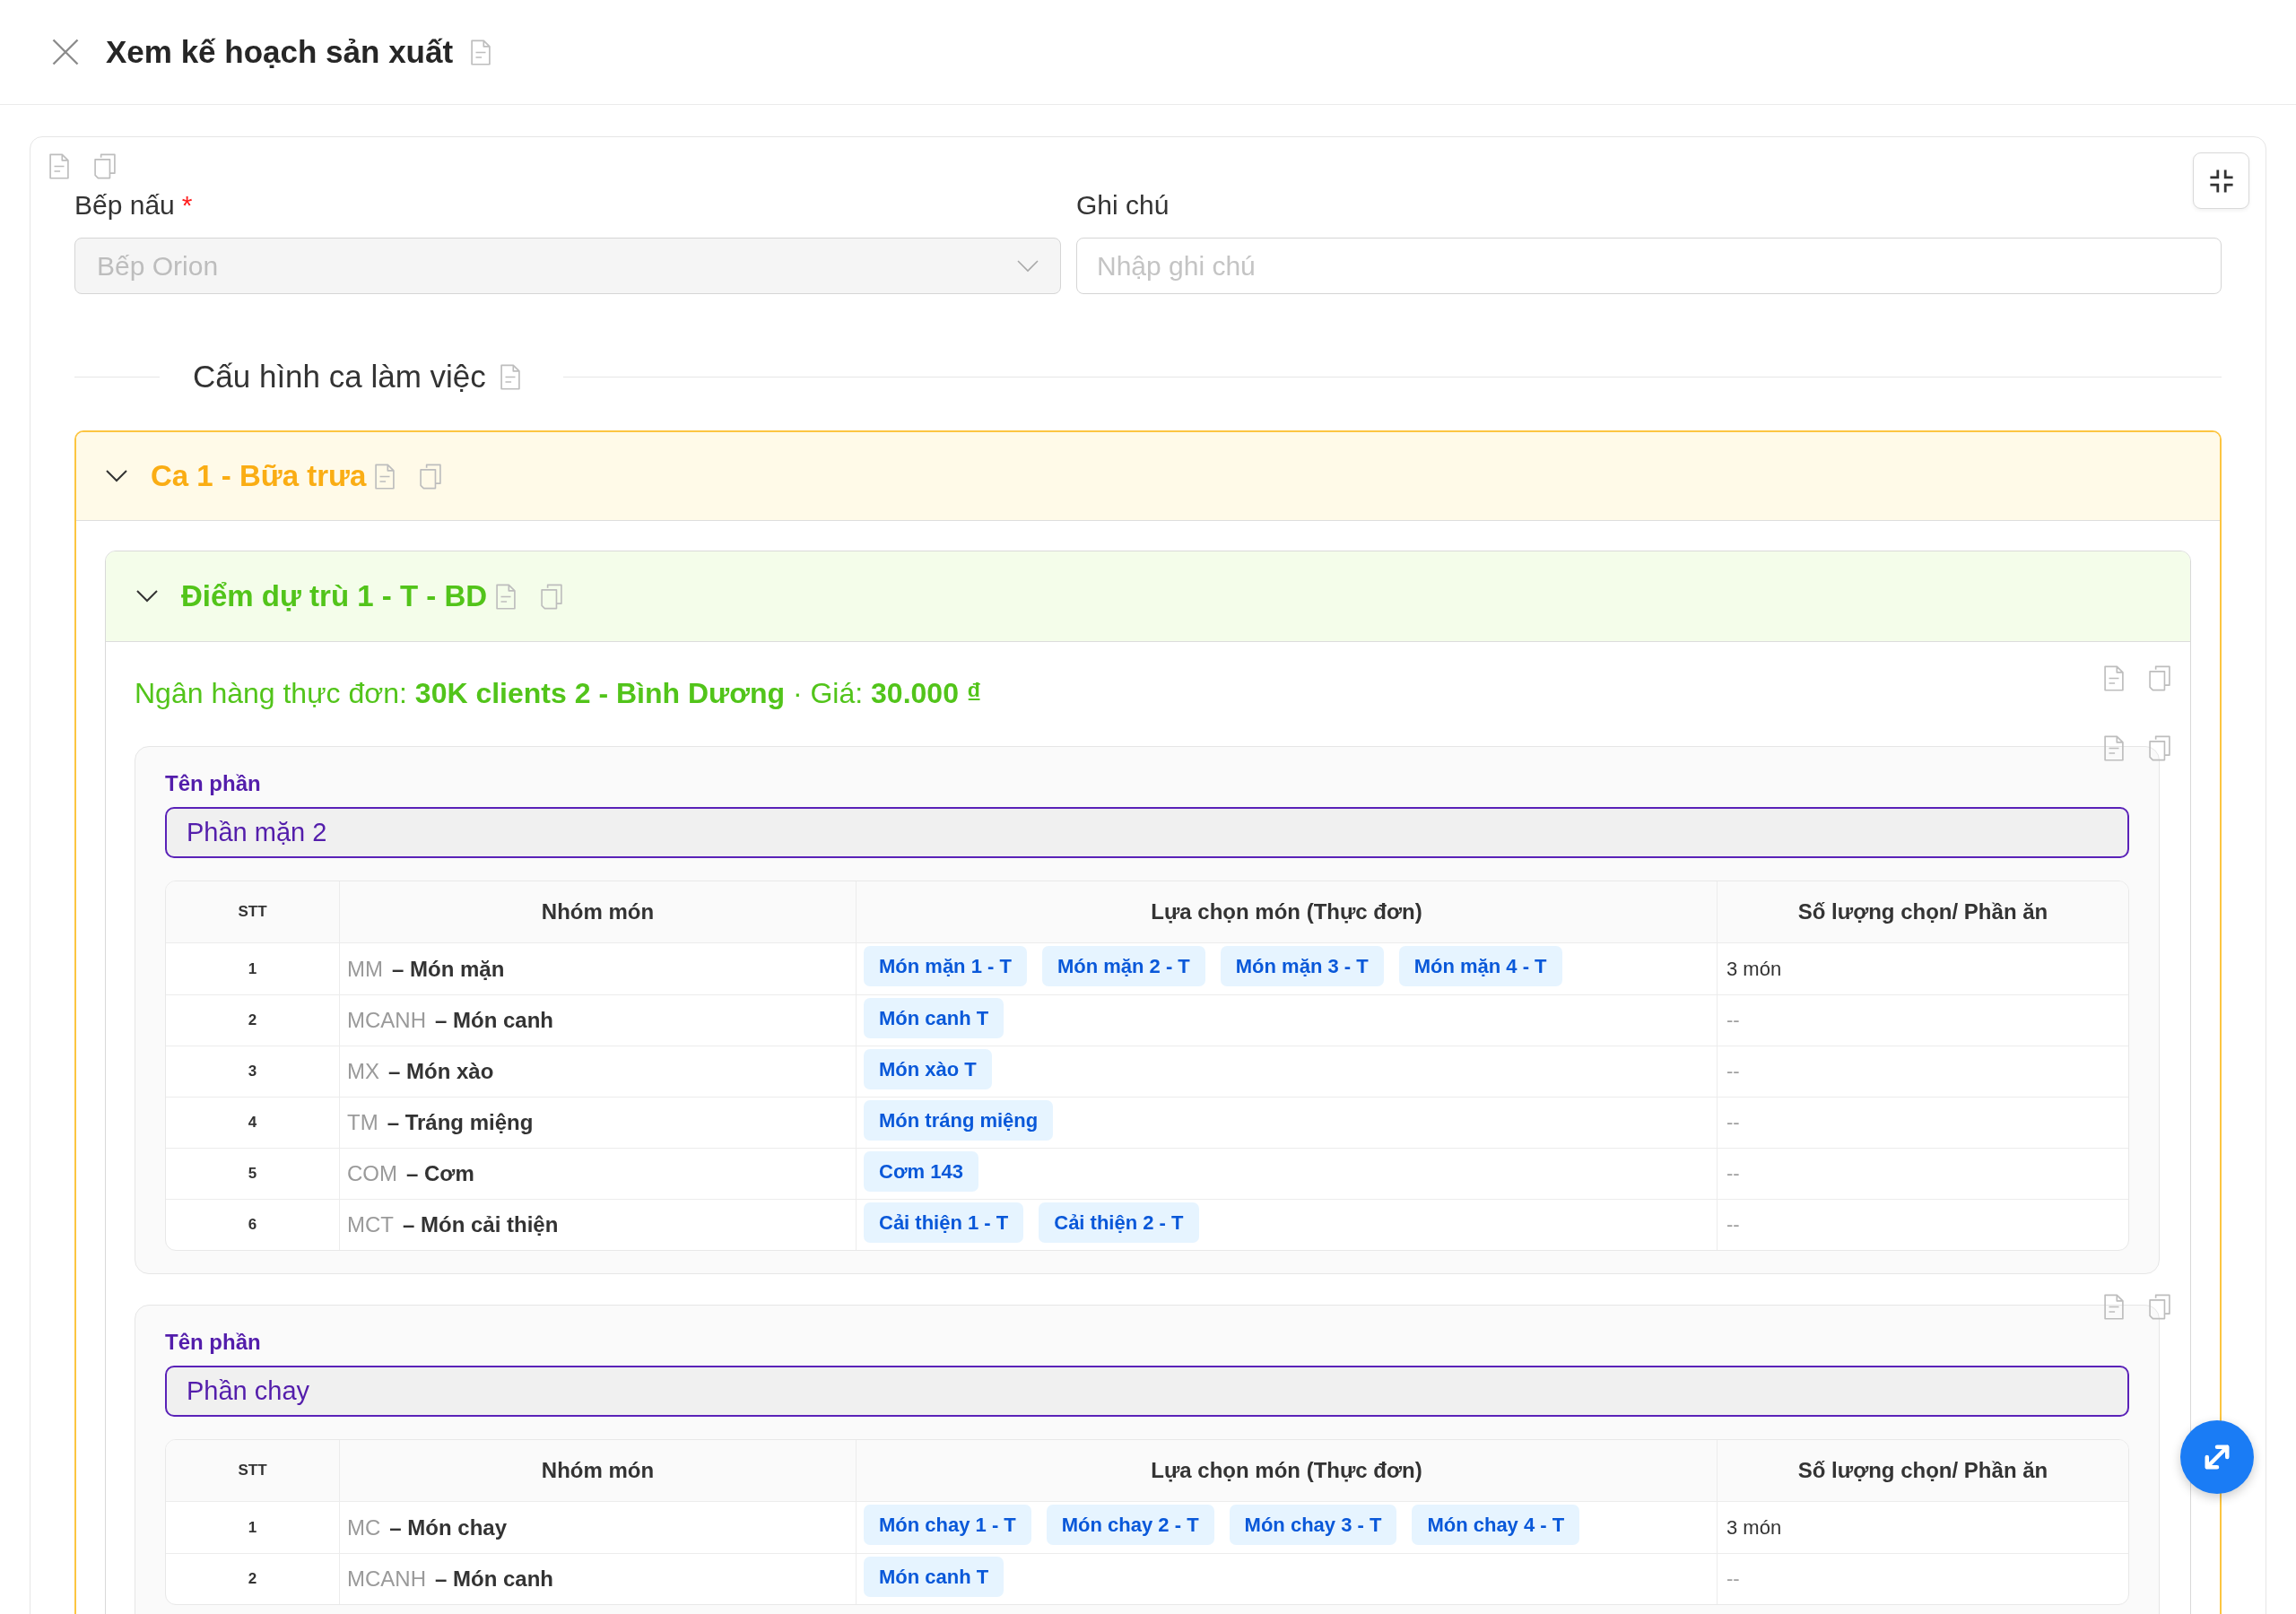 The image size is (2296, 1614). Describe the element at coordinates (334, 596) in the screenshot. I see `point-title: Điểm dự trù 1 - T - BD` at that location.